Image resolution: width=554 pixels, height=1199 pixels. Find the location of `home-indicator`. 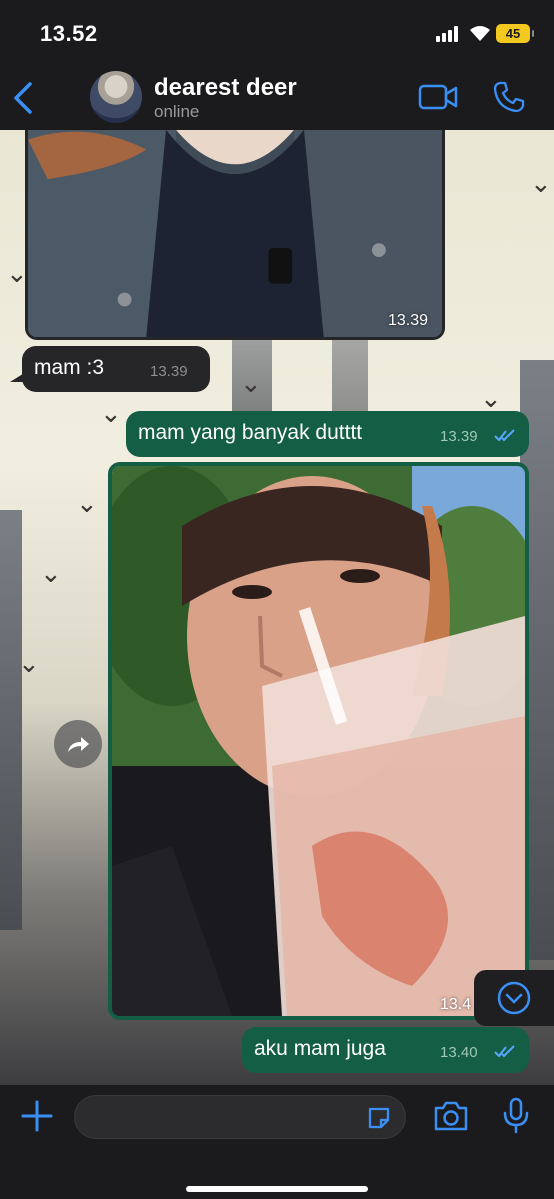

home-indicator is located at coordinates (277, 1189).